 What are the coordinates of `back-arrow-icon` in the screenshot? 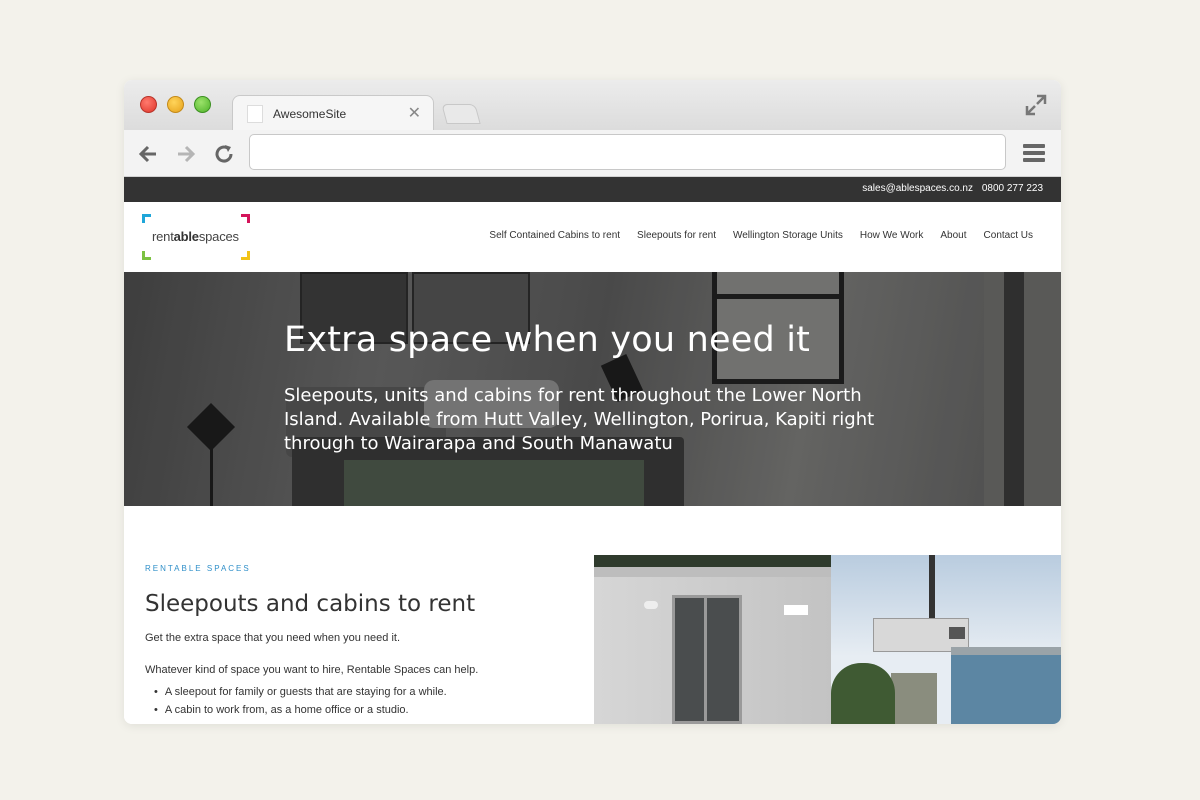 It's located at (148, 154).